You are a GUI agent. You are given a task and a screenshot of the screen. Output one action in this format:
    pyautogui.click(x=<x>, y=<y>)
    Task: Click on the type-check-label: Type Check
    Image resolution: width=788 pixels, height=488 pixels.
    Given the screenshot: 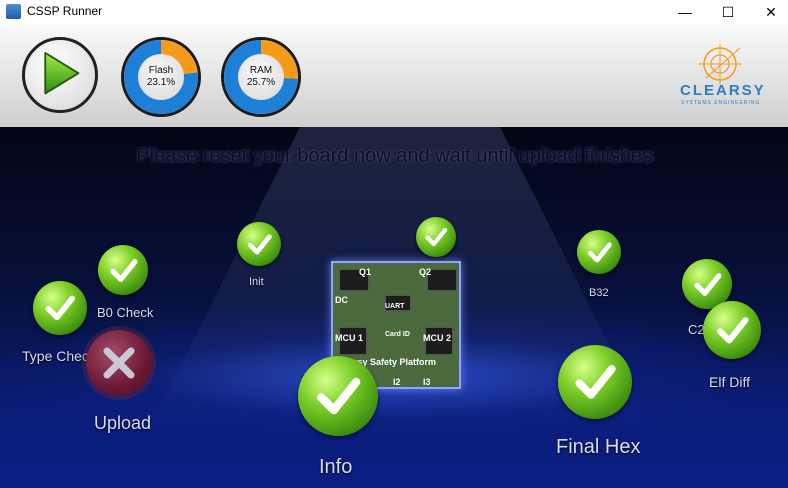 What is the action you would take?
    pyautogui.click(x=59, y=356)
    